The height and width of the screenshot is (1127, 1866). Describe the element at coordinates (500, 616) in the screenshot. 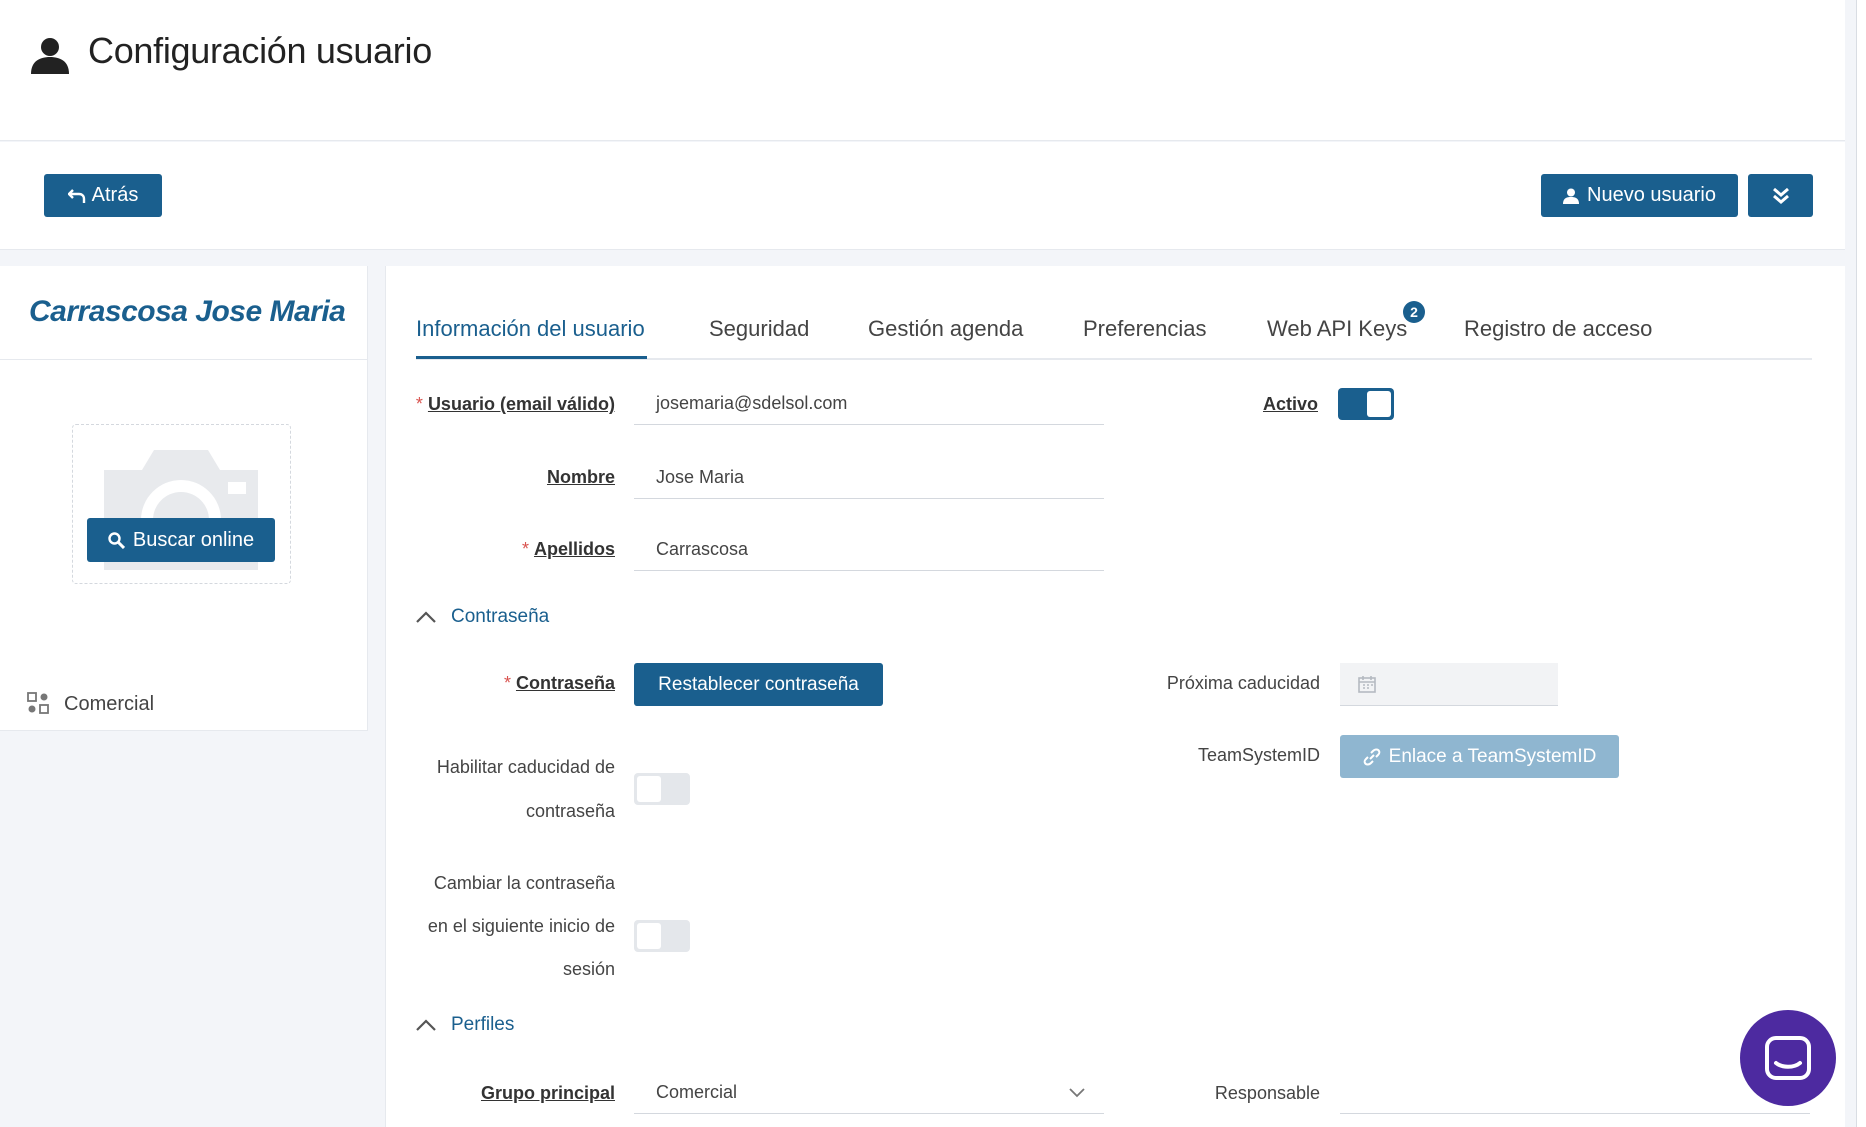

I see `password-section-title: Contraseña` at that location.